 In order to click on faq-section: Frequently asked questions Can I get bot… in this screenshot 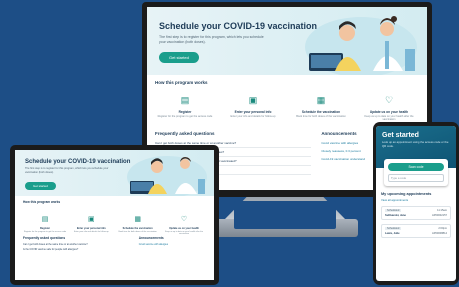, I will do `click(77, 244)`.